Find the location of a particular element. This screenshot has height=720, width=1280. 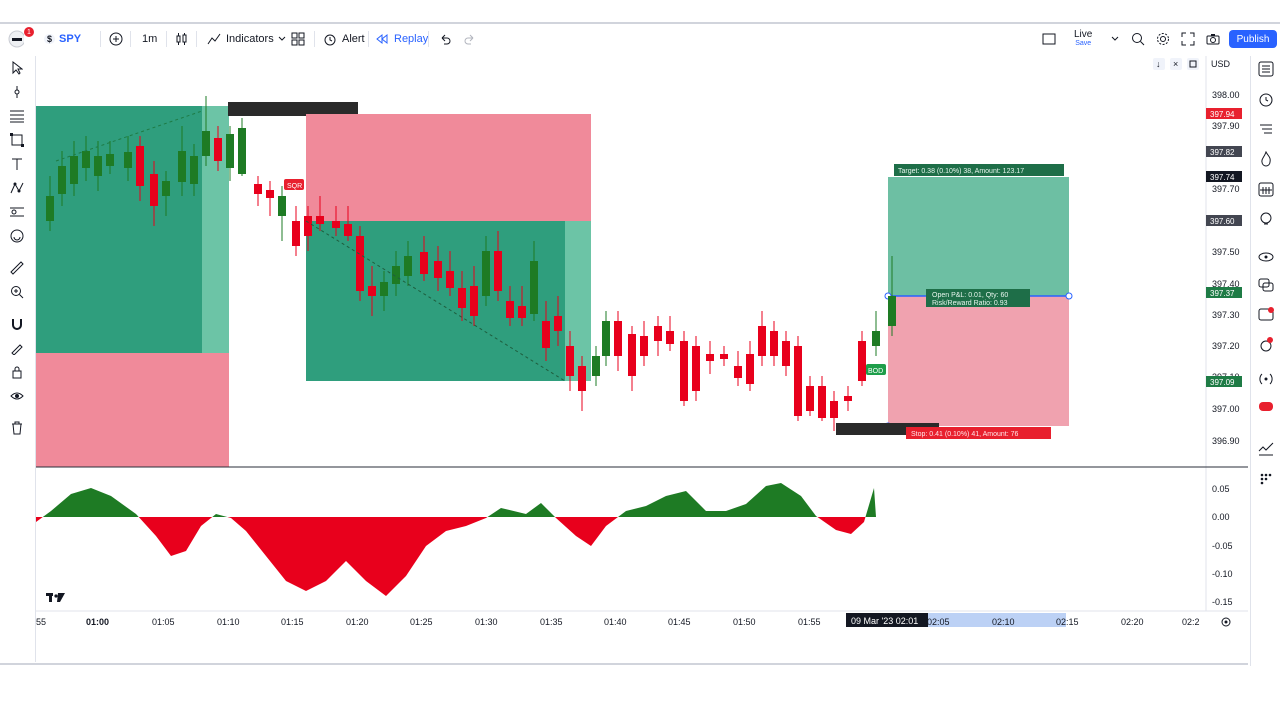

long-position-loss-zone is located at coordinates (132, 410).